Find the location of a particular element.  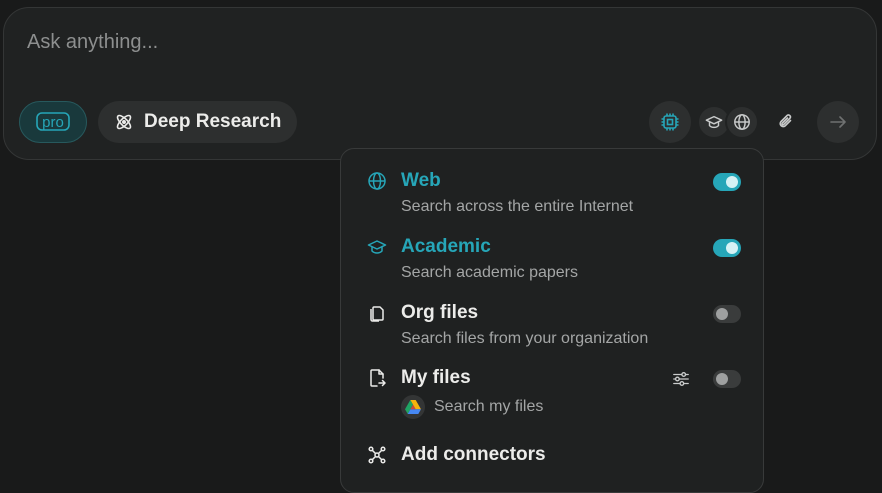

web-source-dot is located at coordinates (742, 122).